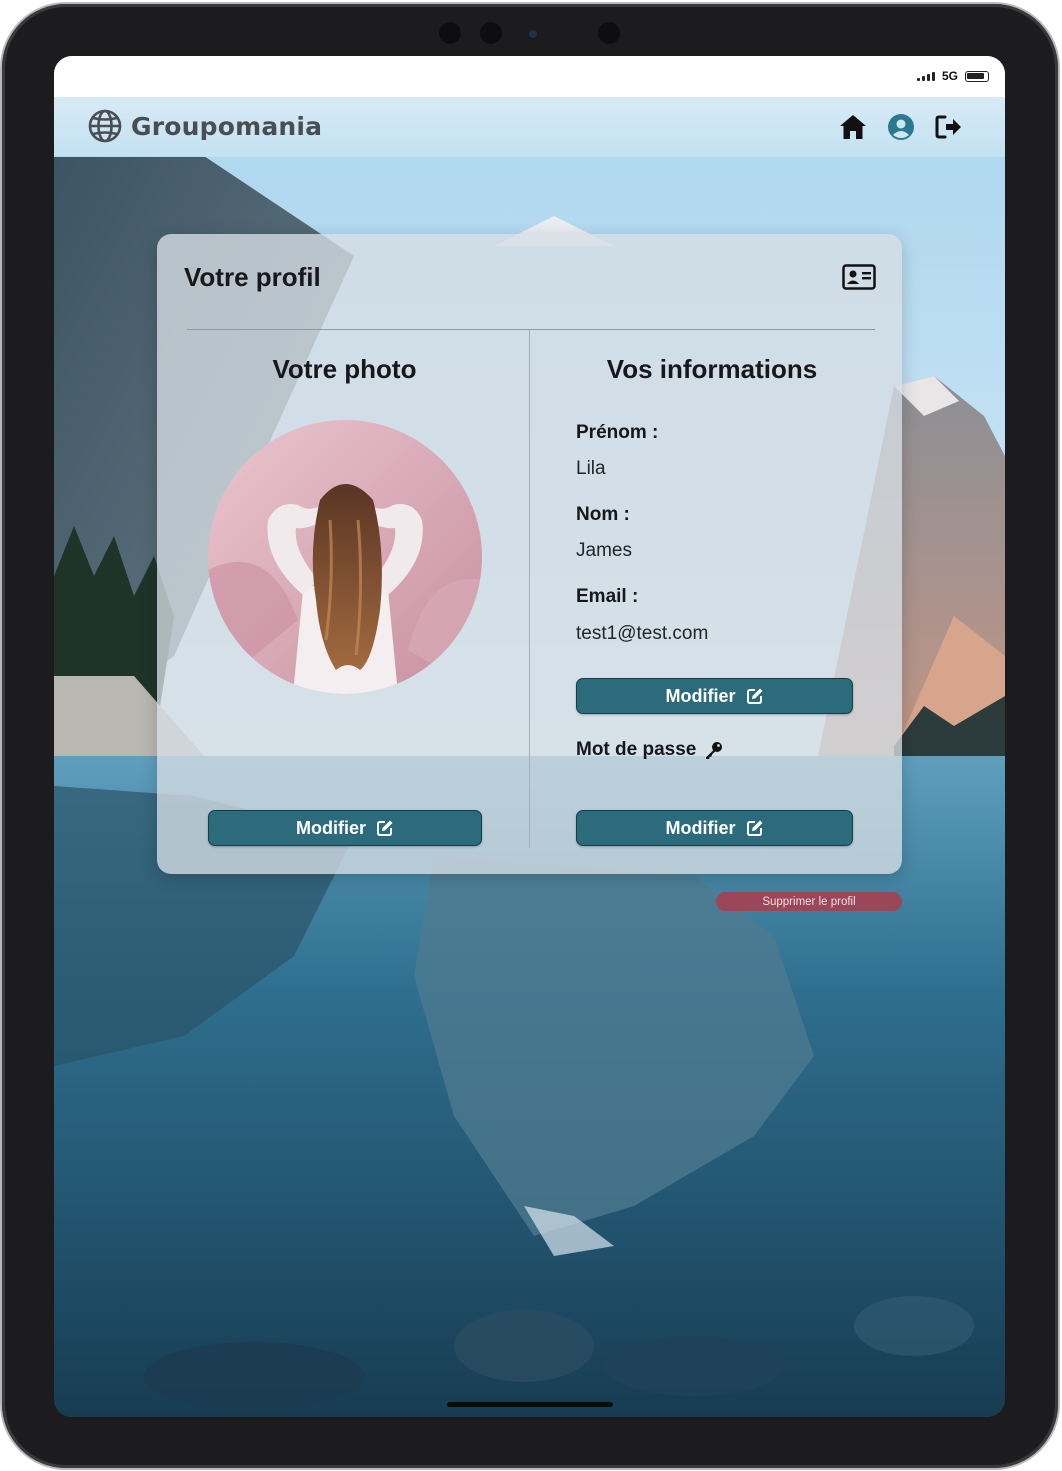 This screenshot has height=1471, width=1062. What do you see at coordinates (331, 827) in the screenshot?
I see `edit-photo-label: Modifier` at bounding box center [331, 827].